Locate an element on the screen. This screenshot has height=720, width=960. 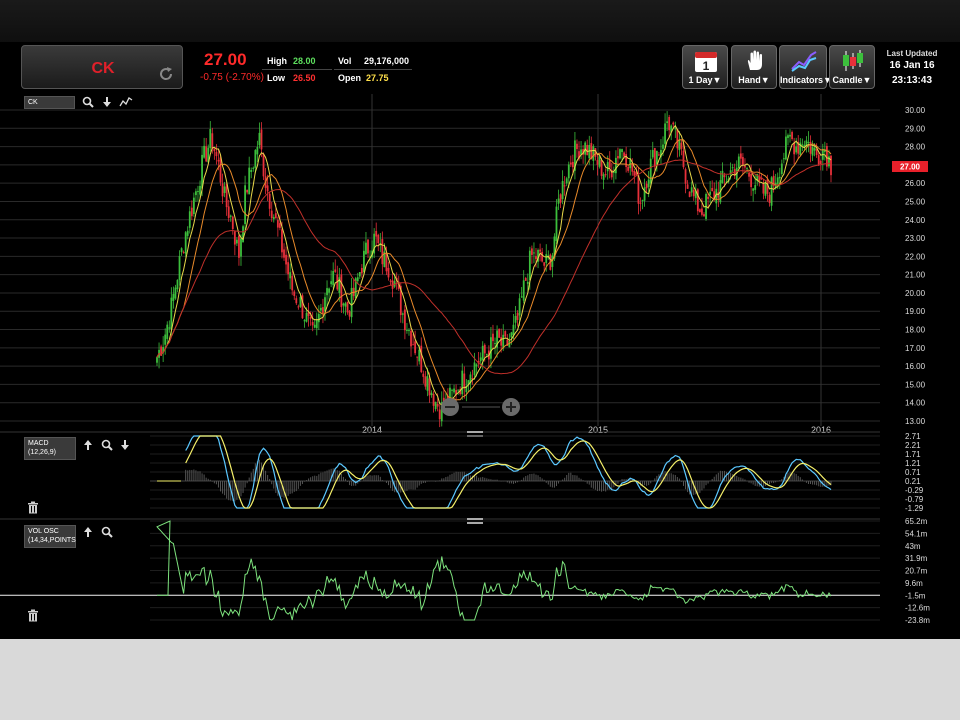
zoom-controls is located at coordinates (480, 407).